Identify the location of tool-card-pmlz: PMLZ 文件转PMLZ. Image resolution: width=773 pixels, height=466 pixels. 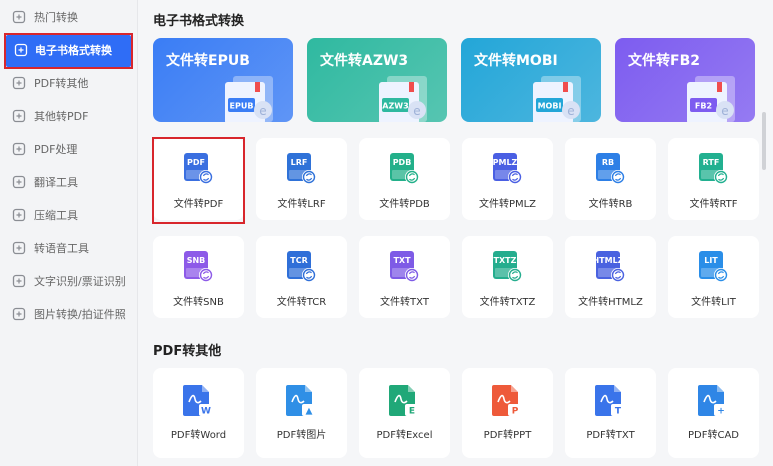
(507, 179).